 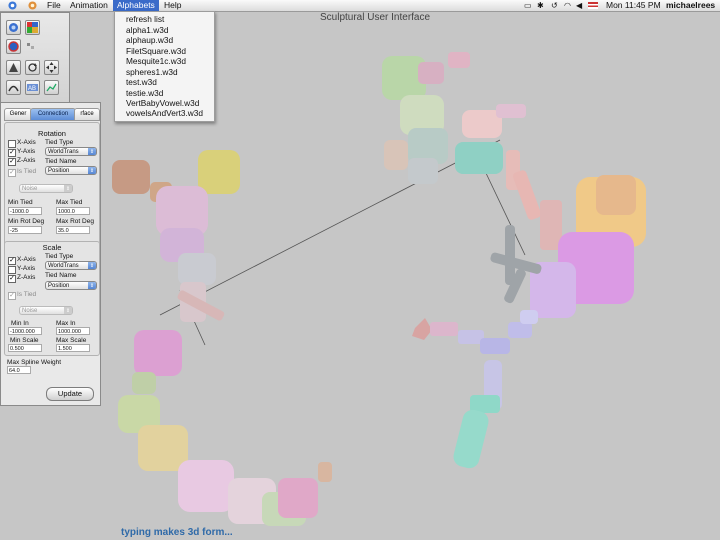 What do you see at coordinates (147, 30) in the screenshot?
I see `menu-item-file: alpha1.w3d` at bounding box center [147, 30].